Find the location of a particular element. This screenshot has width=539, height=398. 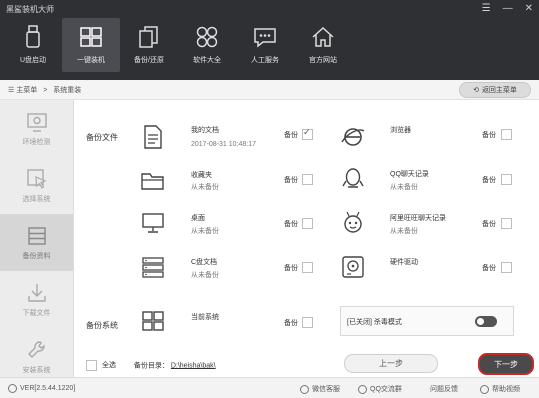

backup-checkbox-browser is located at coordinates (506, 134).